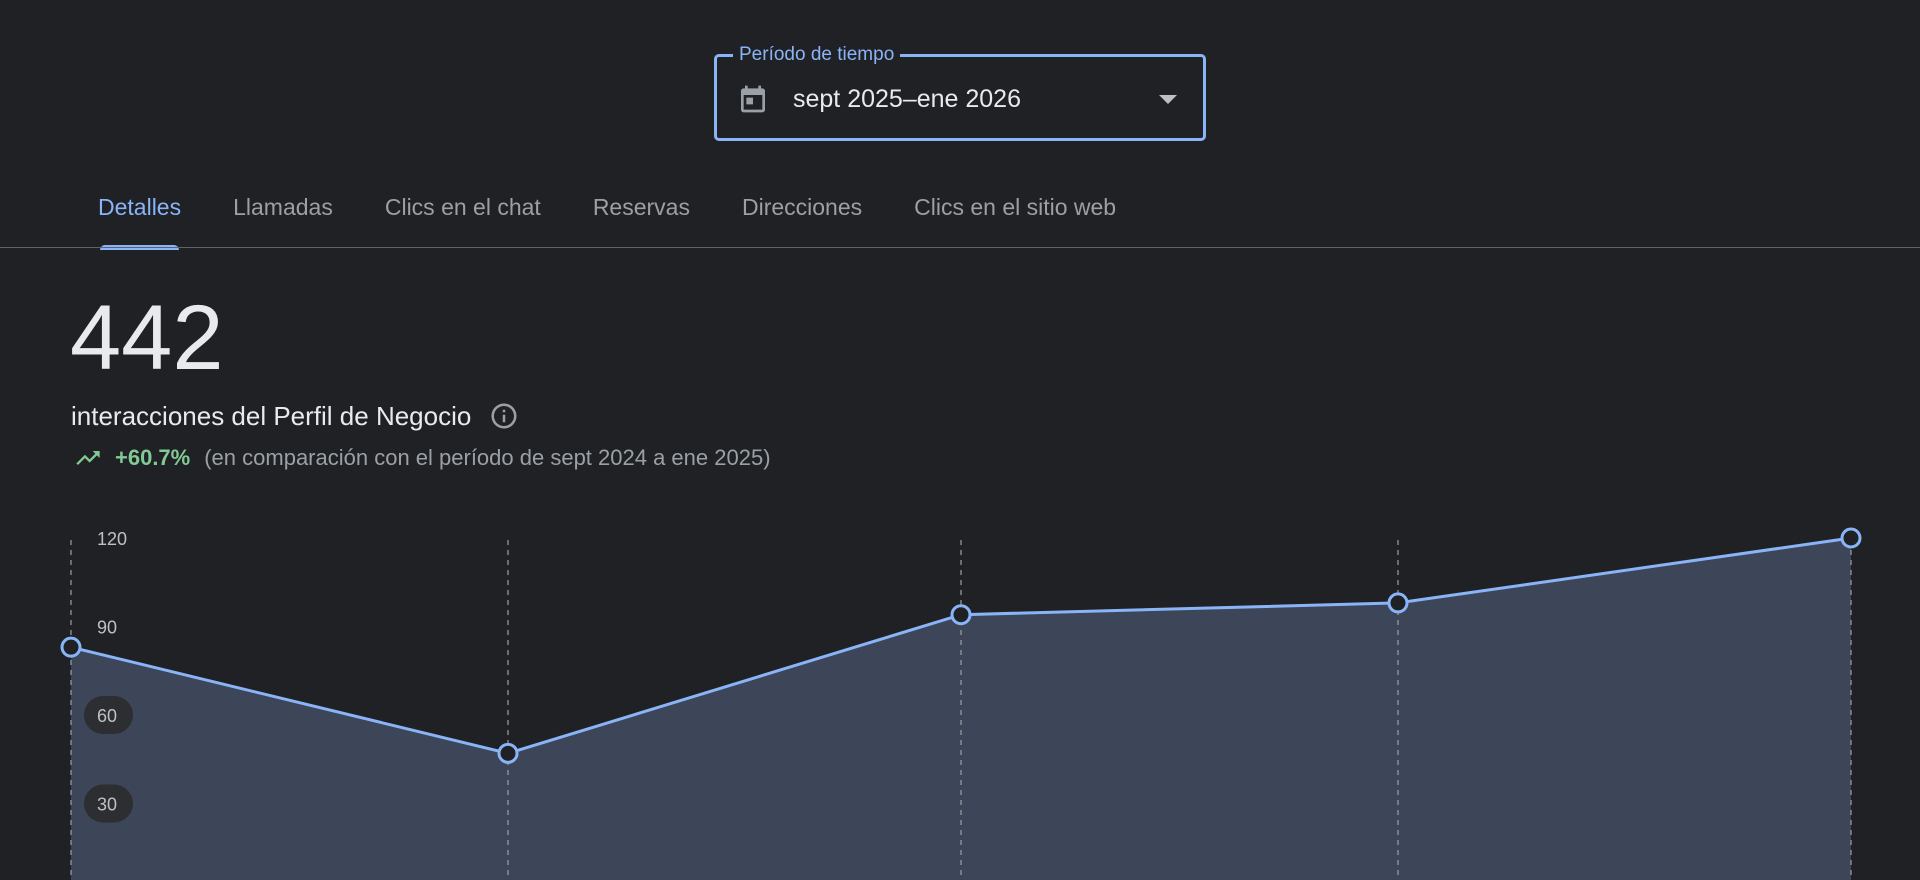 The width and height of the screenshot is (1920, 880). Describe the element at coordinates (817, 55) in the screenshot. I see `period-selector-label: Período de tiempo` at that location.